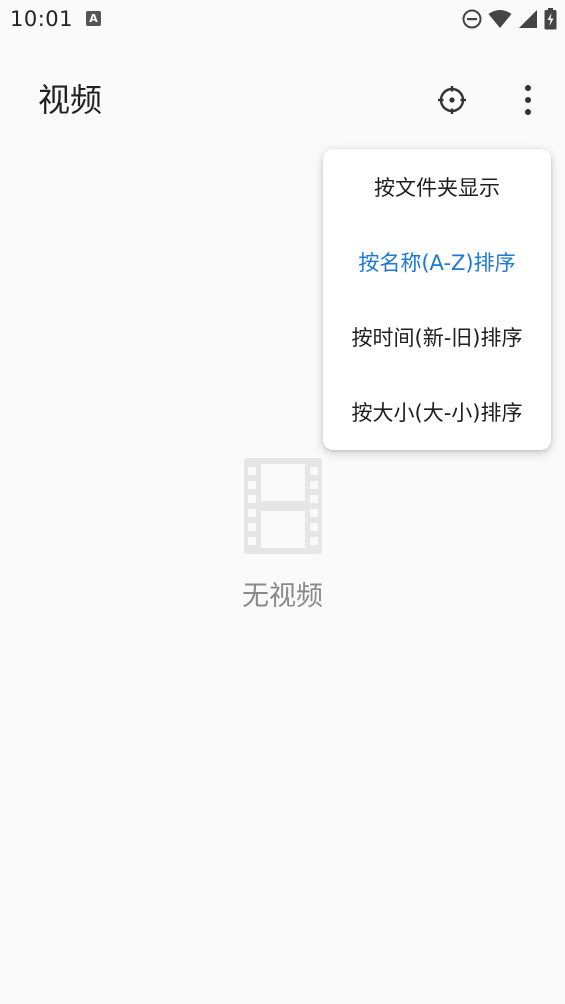  I want to click on wifi-icon, so click(500, 19).